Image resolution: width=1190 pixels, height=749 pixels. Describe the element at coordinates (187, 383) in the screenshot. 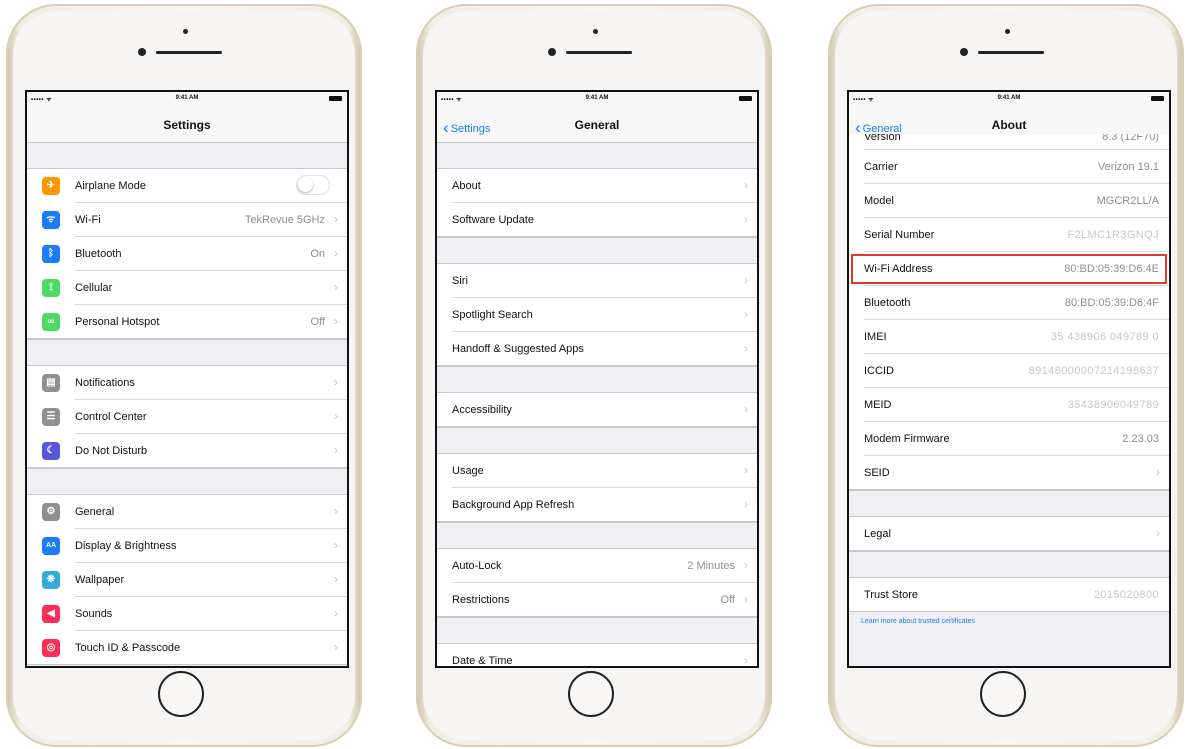

I see `list-item-notifications: ▤ Notifications ›` at that location.